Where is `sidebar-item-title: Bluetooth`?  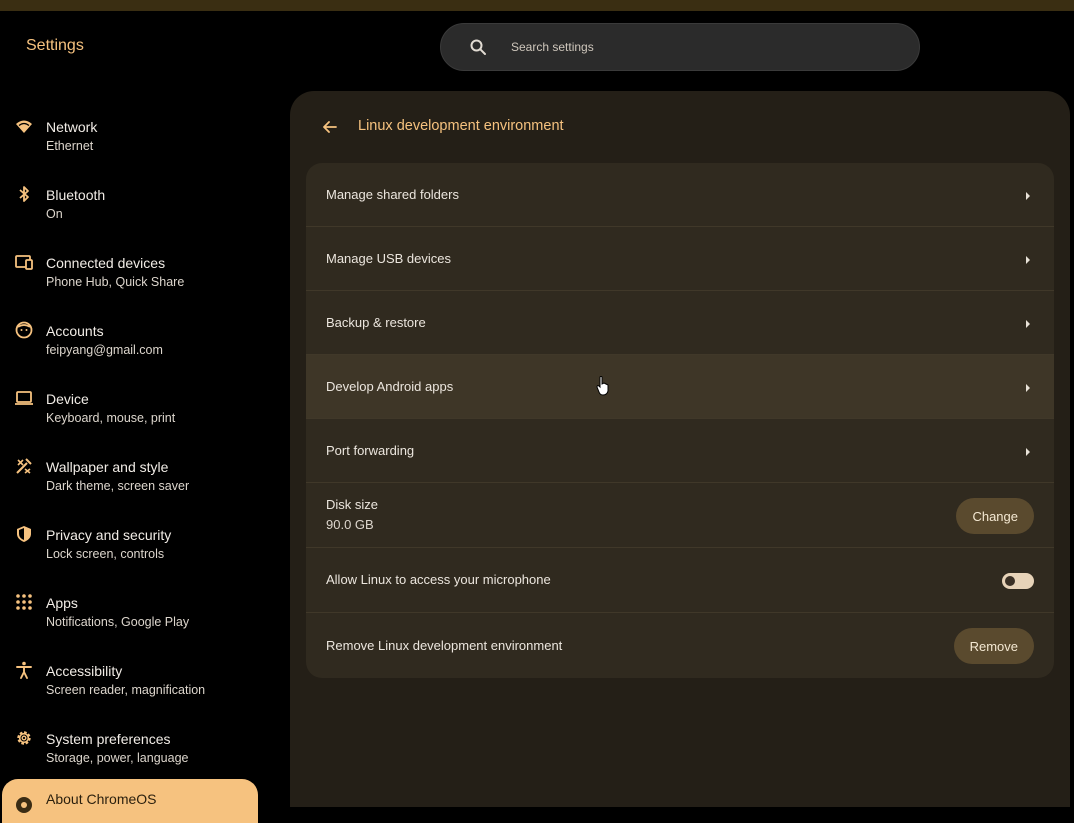 sidebar-item-title: Bluetooth is located at coordinates (76, 195).